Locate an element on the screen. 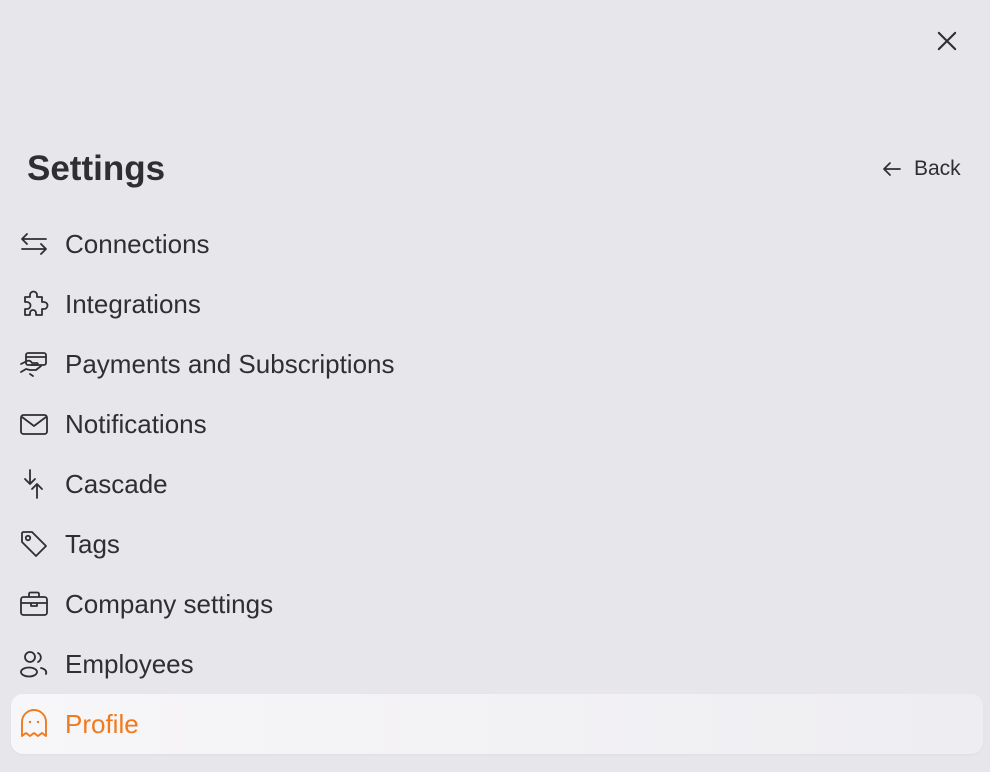 The image size is (990, 772). menu-item-employees: Employees is located at coordinates (497, 664).